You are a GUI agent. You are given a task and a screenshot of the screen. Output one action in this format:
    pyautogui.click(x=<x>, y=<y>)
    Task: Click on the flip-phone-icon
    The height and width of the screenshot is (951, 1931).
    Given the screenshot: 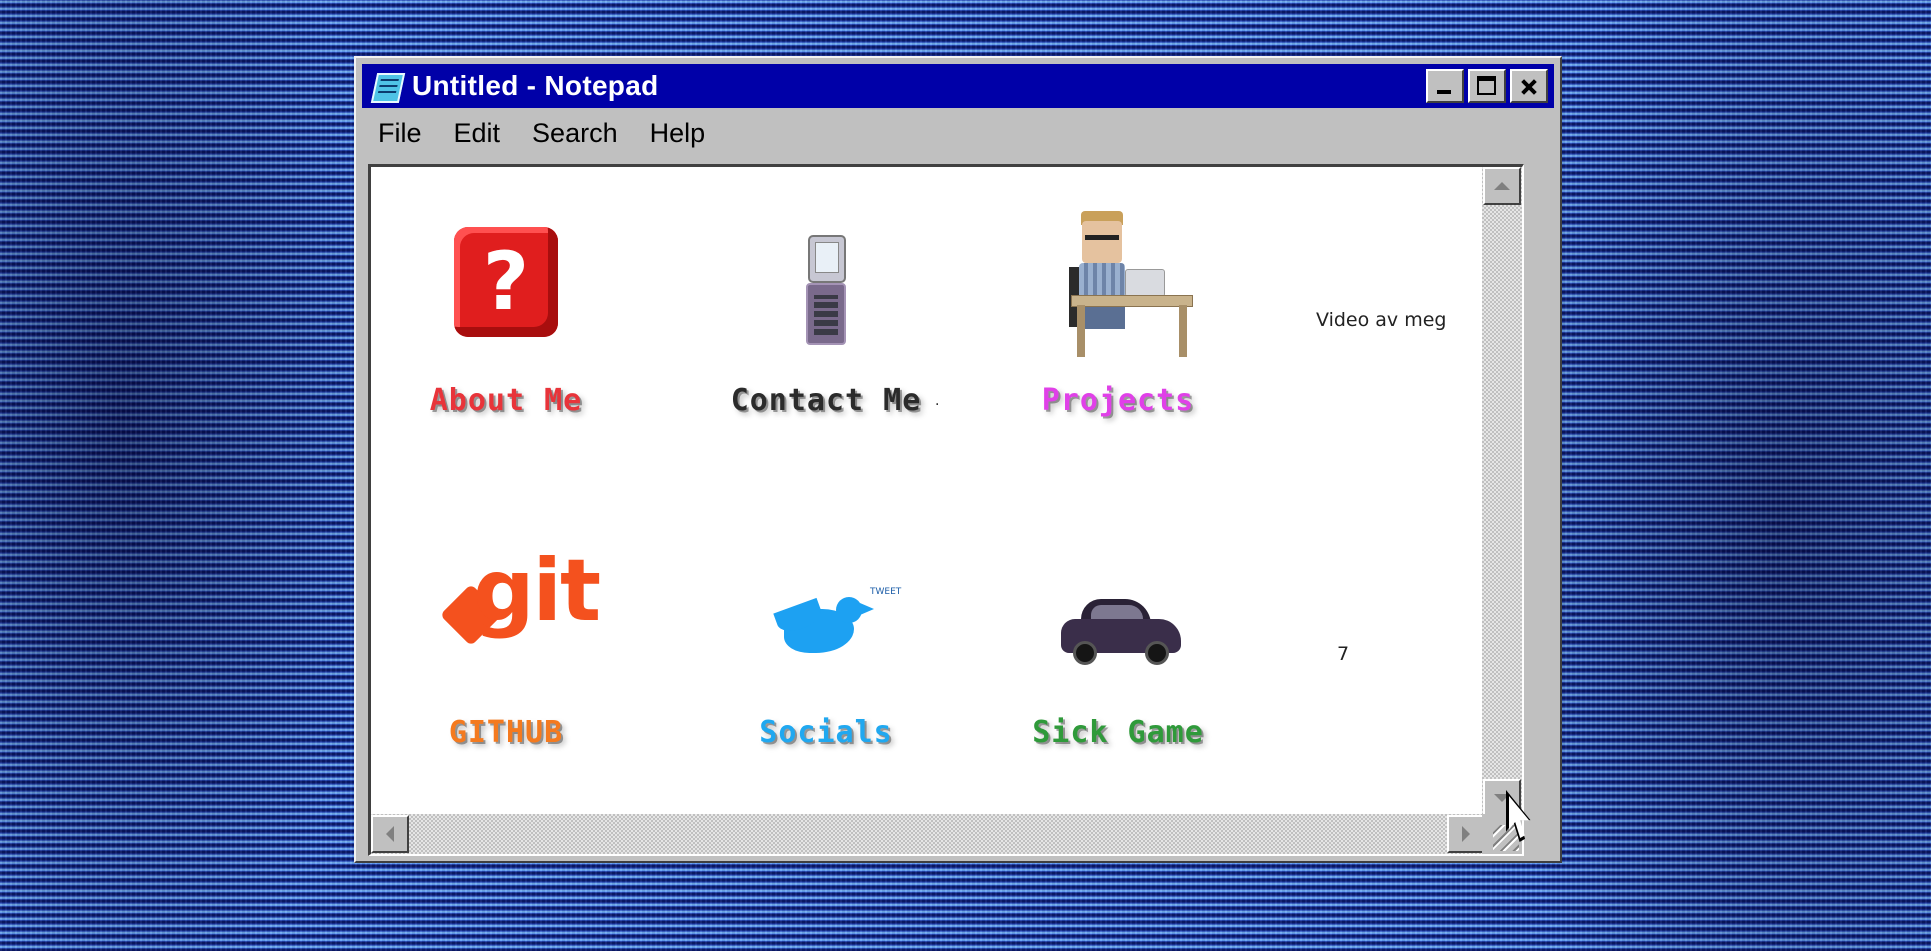 What is the action you would take?
    pyautogui.click(x=826, y=290)
    